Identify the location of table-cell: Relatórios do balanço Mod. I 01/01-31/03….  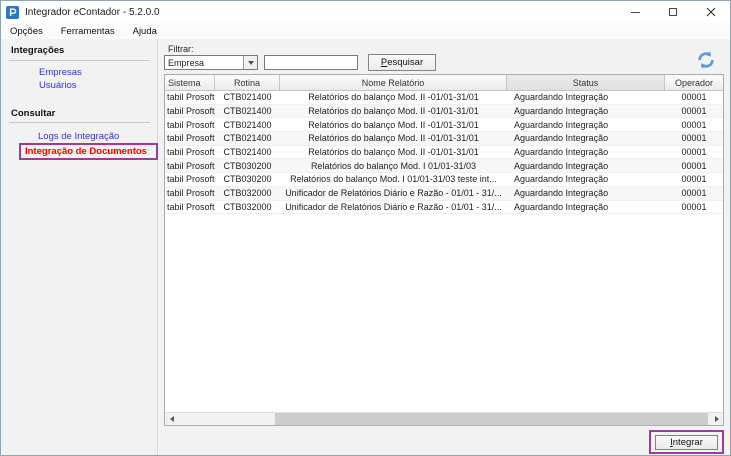
(393, 179).